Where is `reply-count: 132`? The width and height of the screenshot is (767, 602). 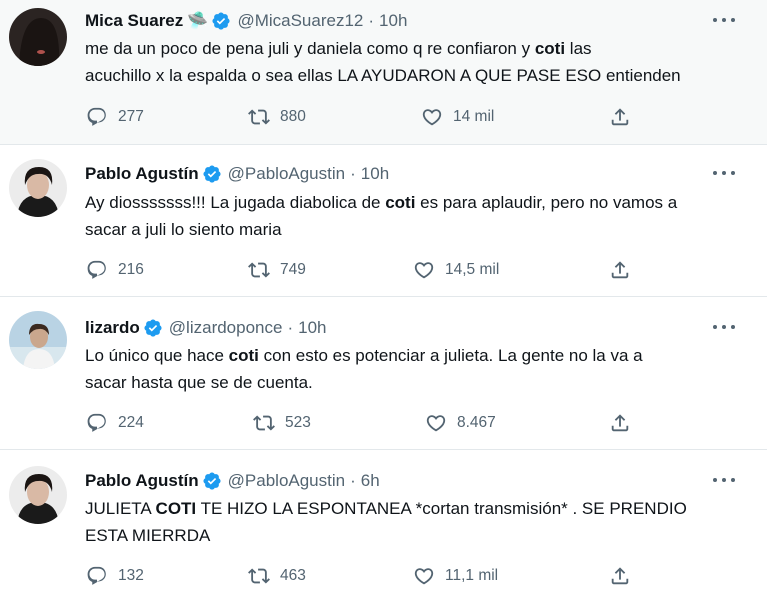
reply-count: 132 is located at coordinates (131, 575).